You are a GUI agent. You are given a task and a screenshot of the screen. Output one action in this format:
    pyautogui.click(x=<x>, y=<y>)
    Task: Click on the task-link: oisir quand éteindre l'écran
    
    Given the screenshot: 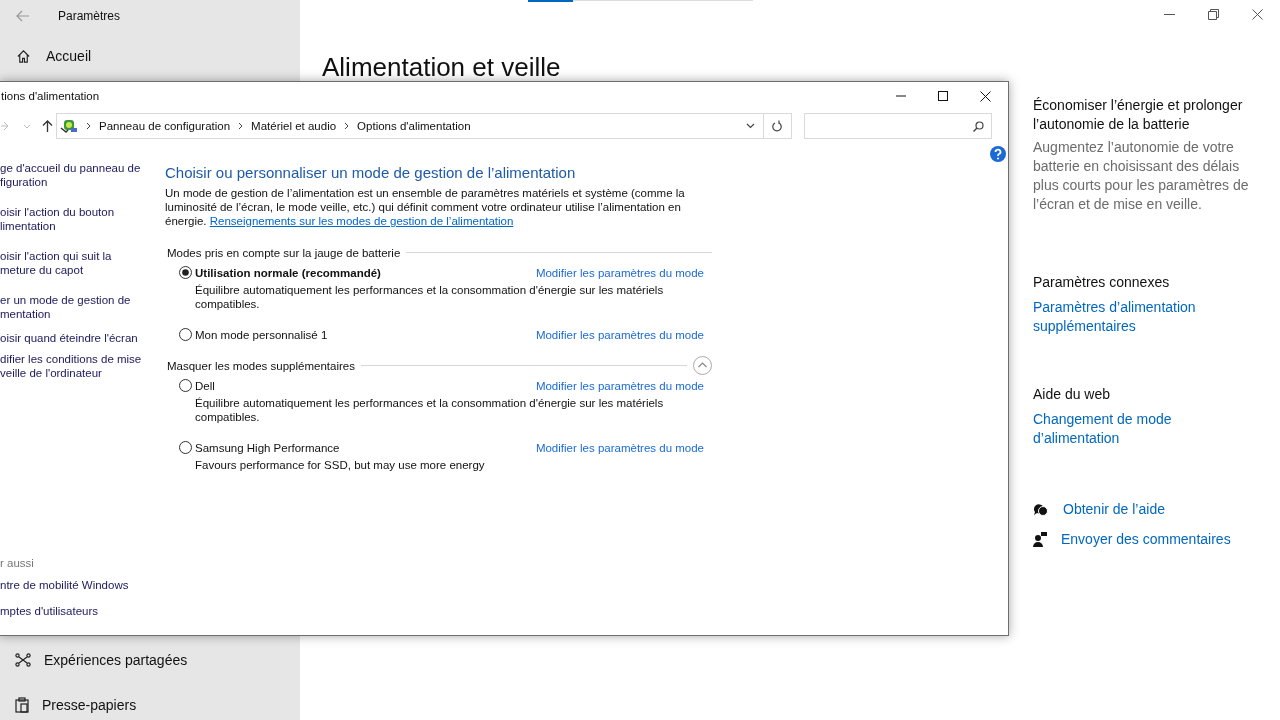 What is the action you would take?
    pyautogui.click(x=82, y=338)
    